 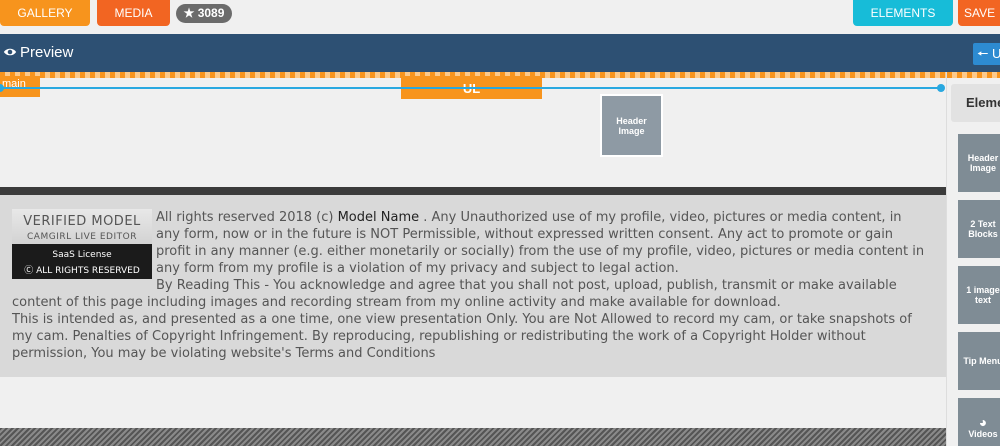 I want to click on selection-line, so click(x=471, y=88).